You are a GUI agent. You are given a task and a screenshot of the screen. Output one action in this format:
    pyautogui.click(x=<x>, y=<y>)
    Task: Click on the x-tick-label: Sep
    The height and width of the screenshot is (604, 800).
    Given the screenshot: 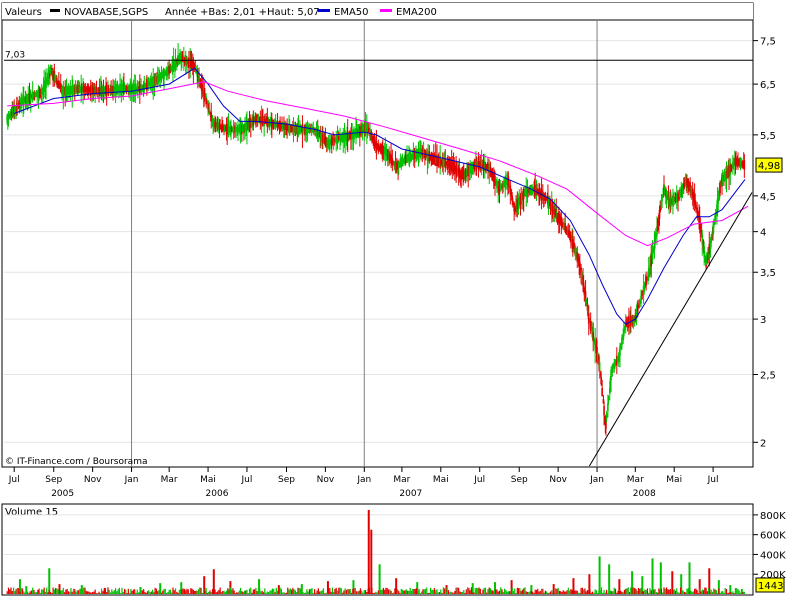 What is the action you would take?
    pyautogui.click(x=286, y=480)
    